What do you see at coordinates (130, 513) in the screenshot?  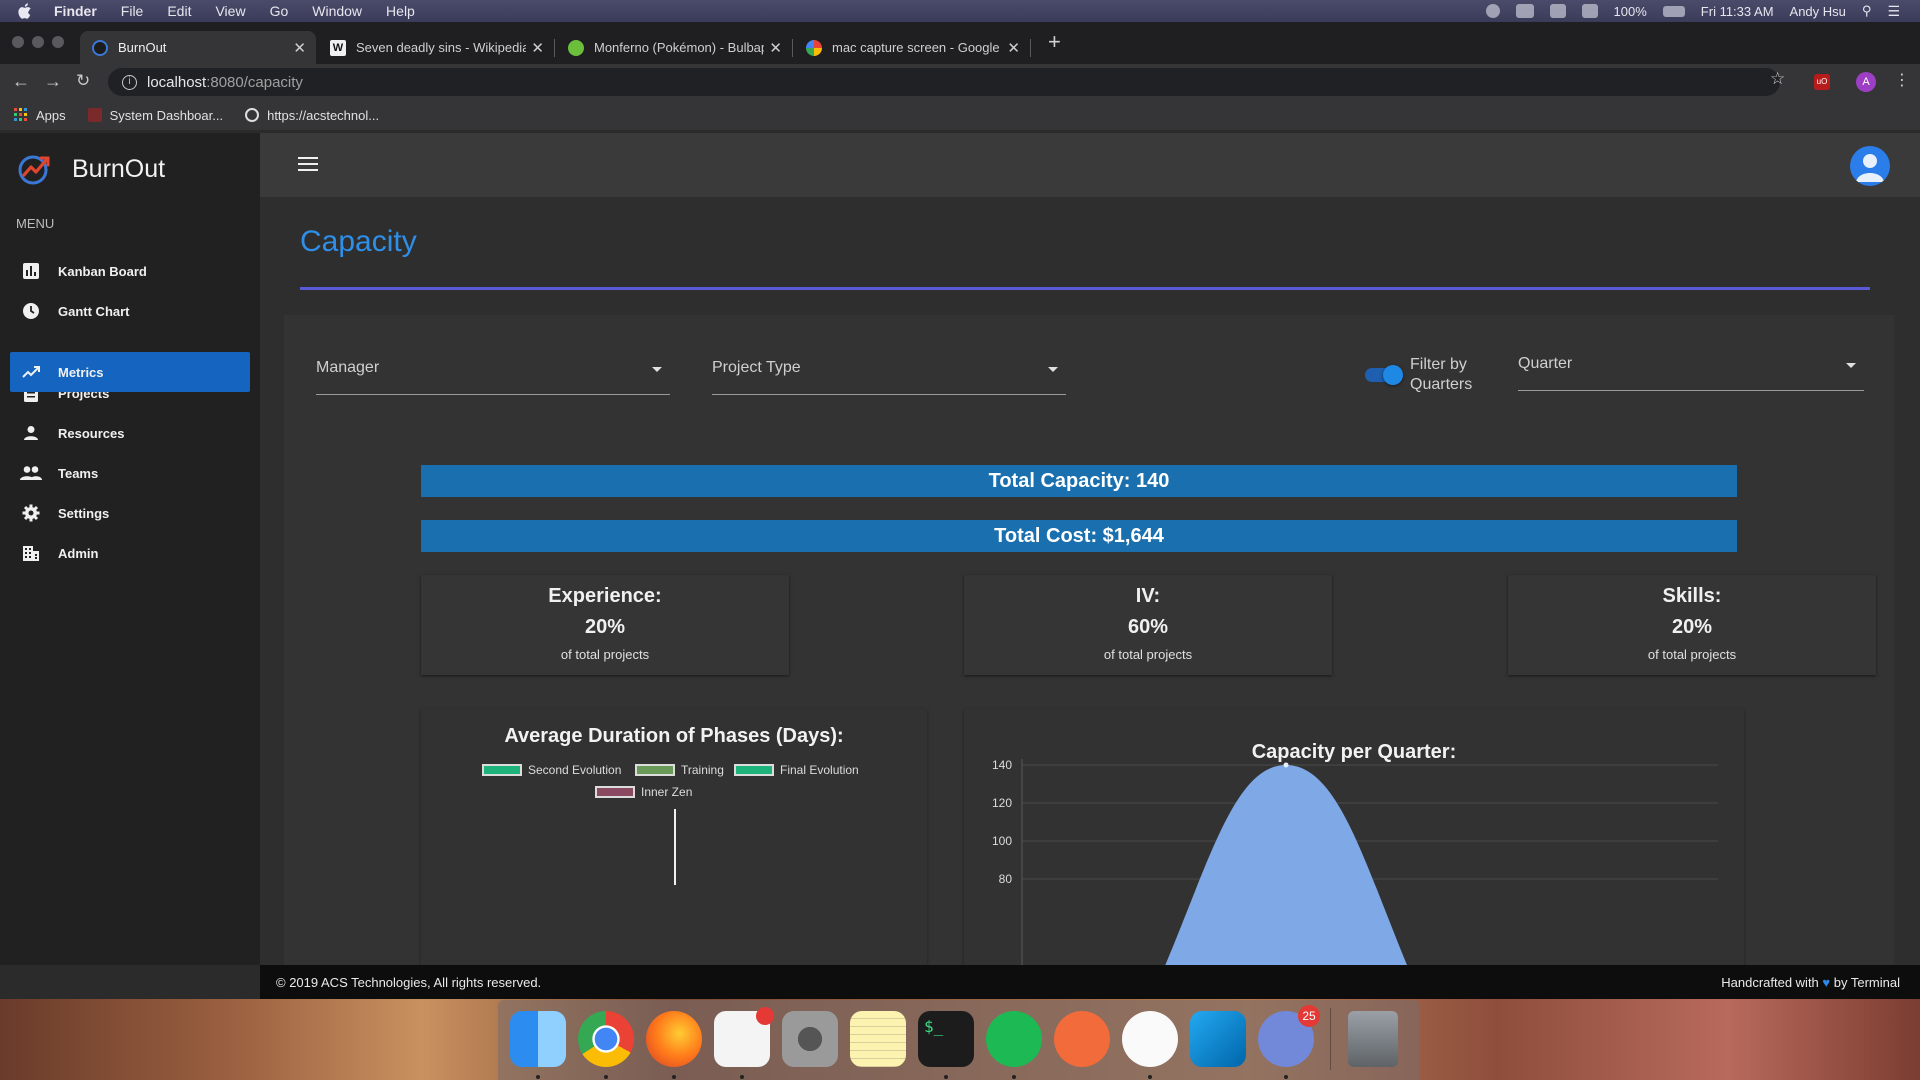 I see `sidebar-item-settings: Settings` at bounding box center [130, 513].